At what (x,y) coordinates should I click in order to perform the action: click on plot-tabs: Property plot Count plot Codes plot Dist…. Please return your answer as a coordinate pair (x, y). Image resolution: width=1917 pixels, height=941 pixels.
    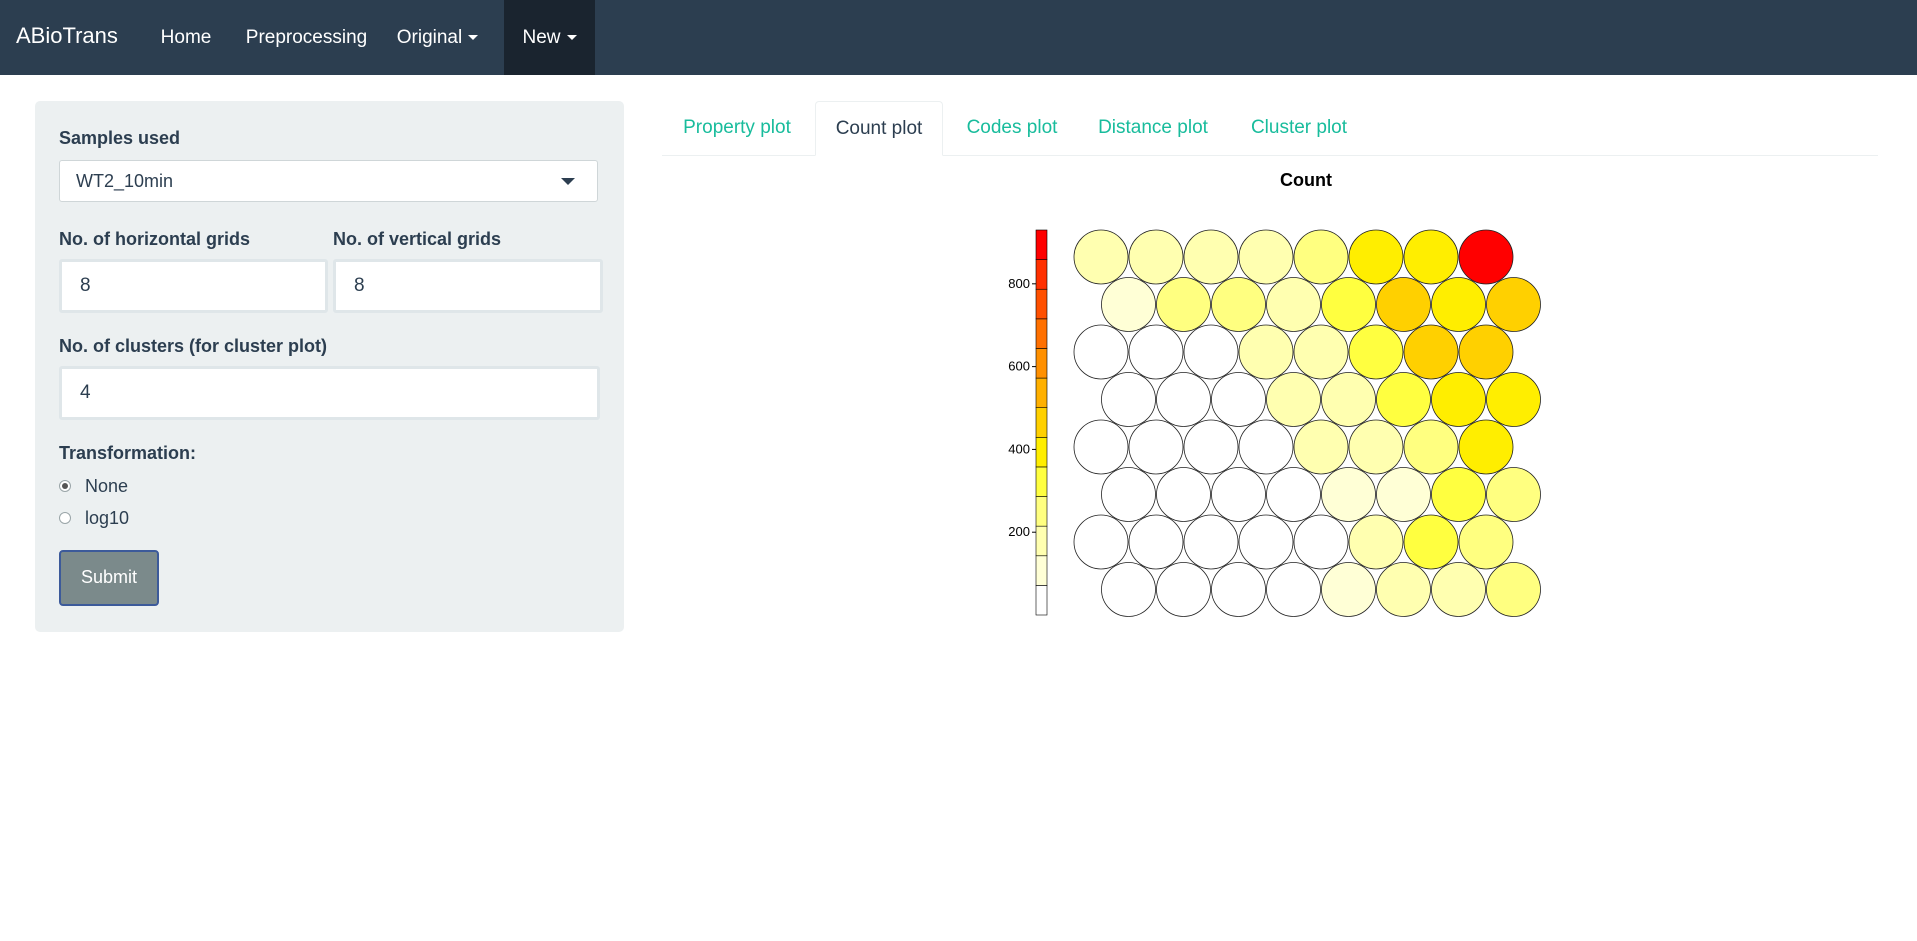
    Looking at the image, I should click on (1270, 128).